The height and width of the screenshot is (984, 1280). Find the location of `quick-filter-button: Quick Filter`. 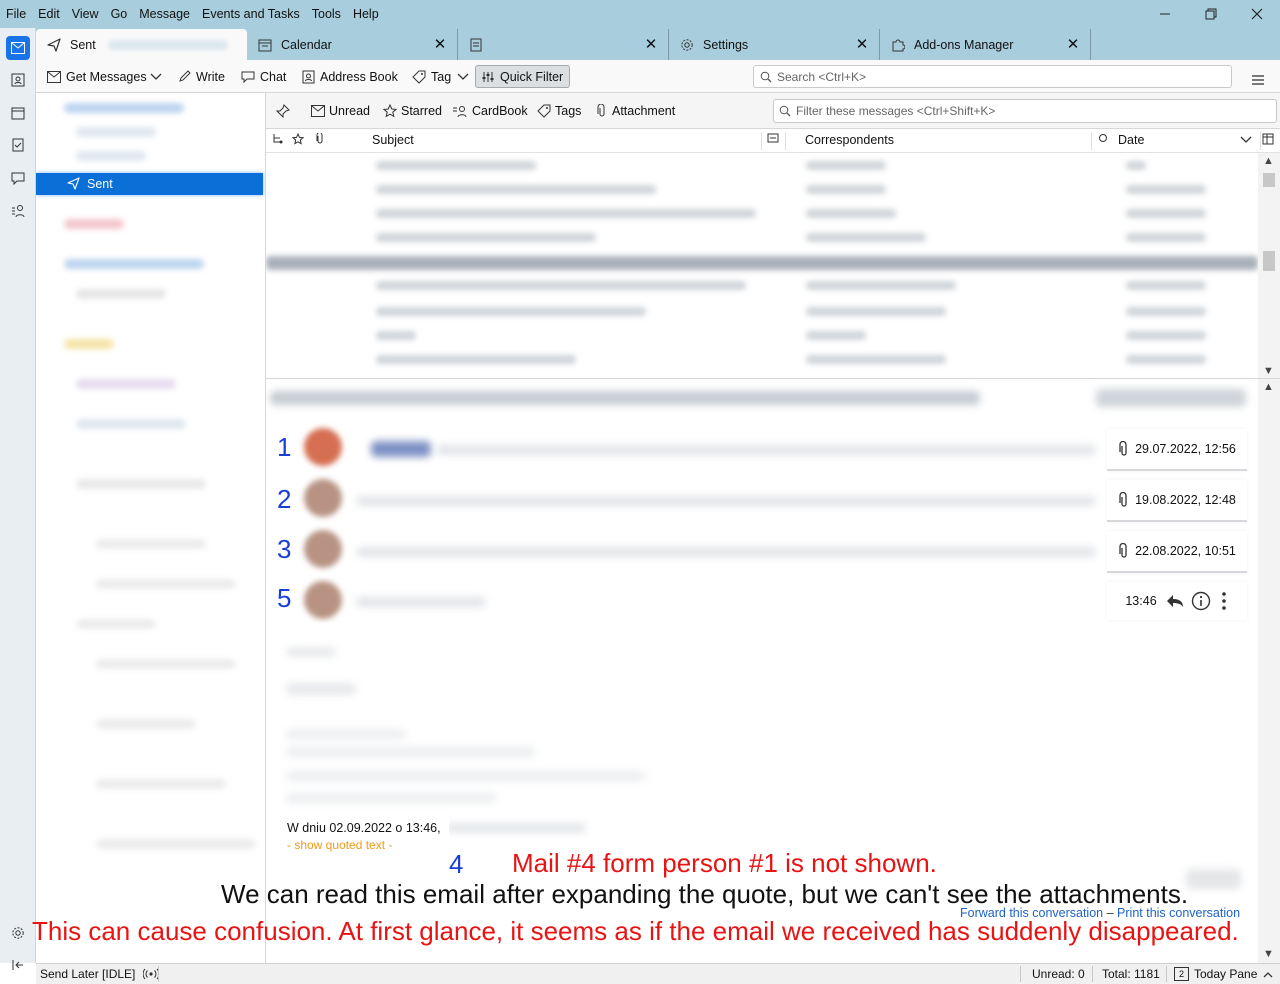

quick-filter-button: Quick Filter is located at coordinates (523, 76).